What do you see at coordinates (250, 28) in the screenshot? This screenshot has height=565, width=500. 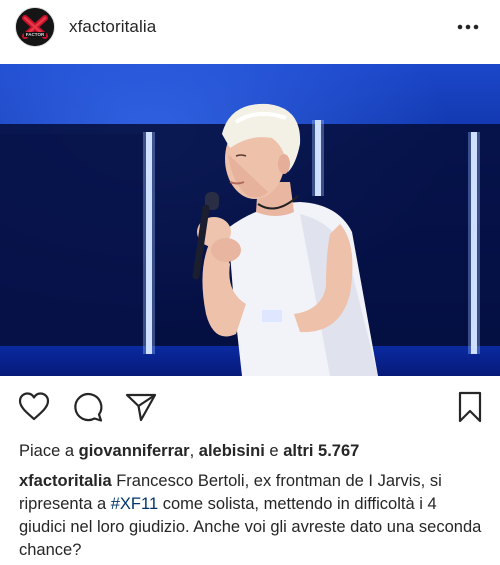 I see `post-header: FACTOR xfactoritalia` at bounding box center [250, 28].